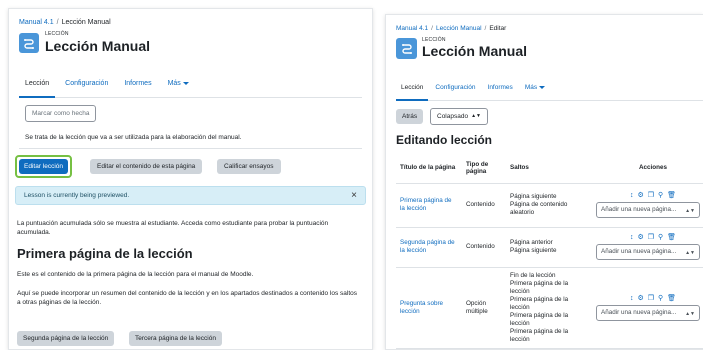  I want to click on edit-page-content-button: Editar el contenido de esta página, so click(146, 166).